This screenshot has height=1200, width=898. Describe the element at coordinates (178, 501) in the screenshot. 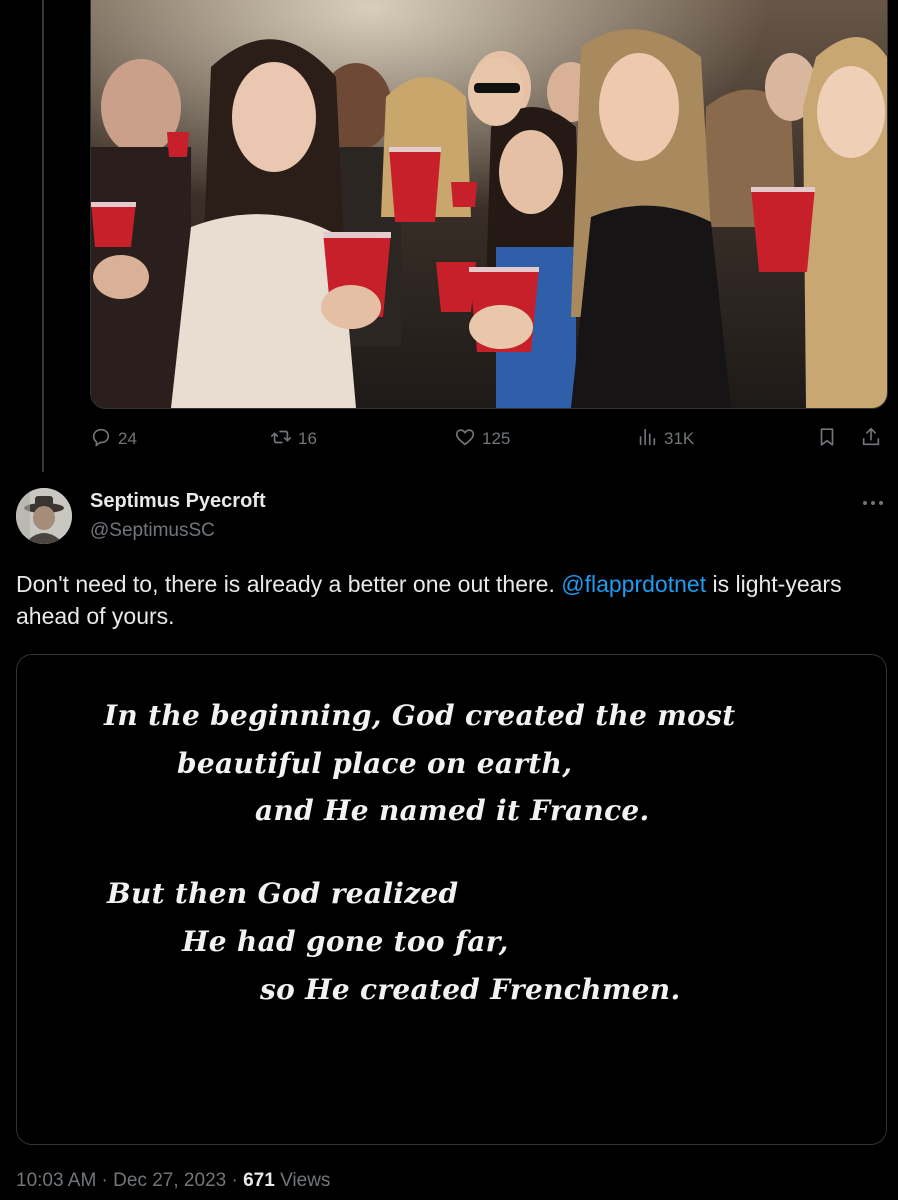

I see `author-name: Septimus Pyecroft` at that location.